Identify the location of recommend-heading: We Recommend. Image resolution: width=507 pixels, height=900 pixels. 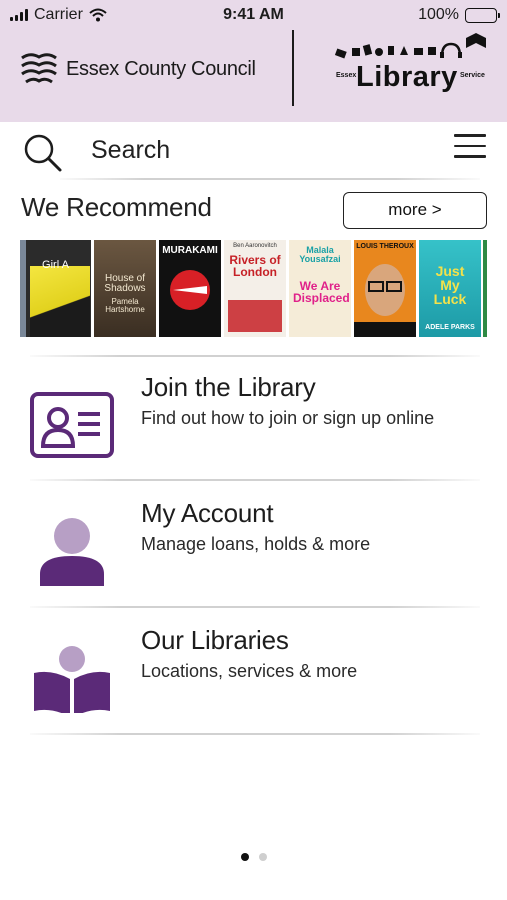
(116, 207).